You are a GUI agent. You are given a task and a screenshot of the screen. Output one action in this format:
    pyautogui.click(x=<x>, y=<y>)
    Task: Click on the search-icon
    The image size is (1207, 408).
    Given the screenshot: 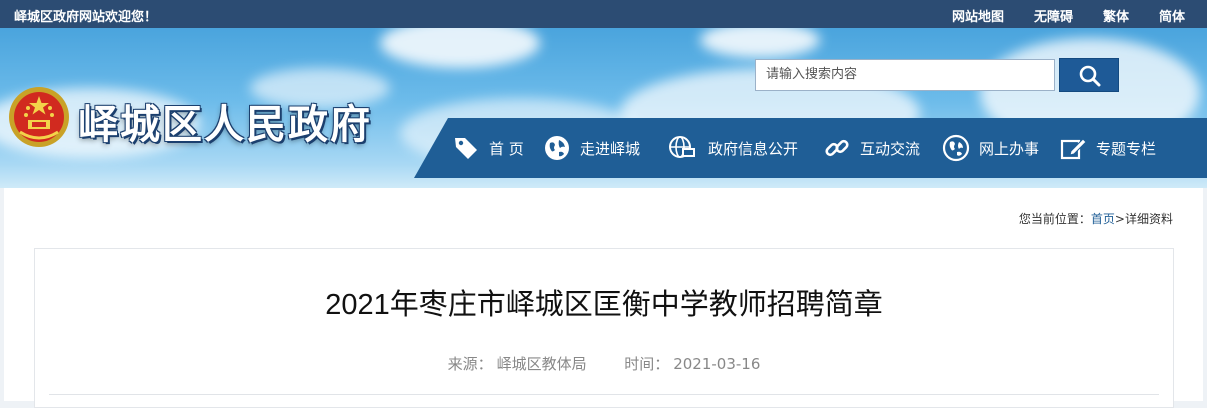 What is the action you would take?
    pyautogui.click(x=1090, y=76)
    